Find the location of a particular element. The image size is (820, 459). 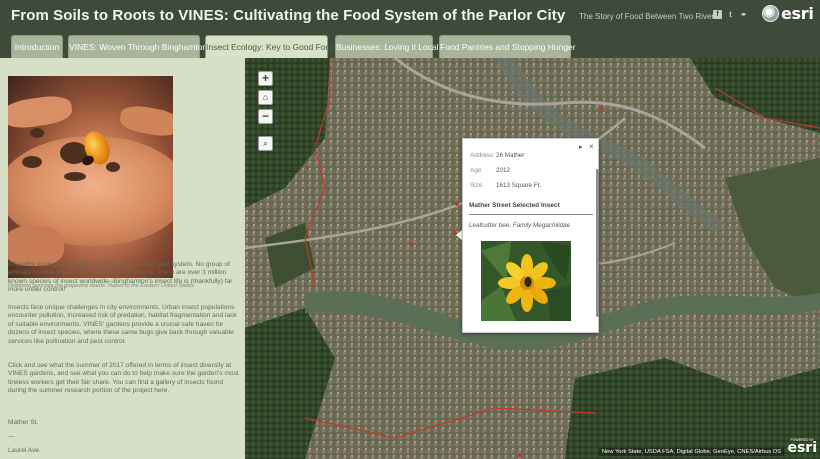

zoom-in-button: + is located at coordinates (265, 78).